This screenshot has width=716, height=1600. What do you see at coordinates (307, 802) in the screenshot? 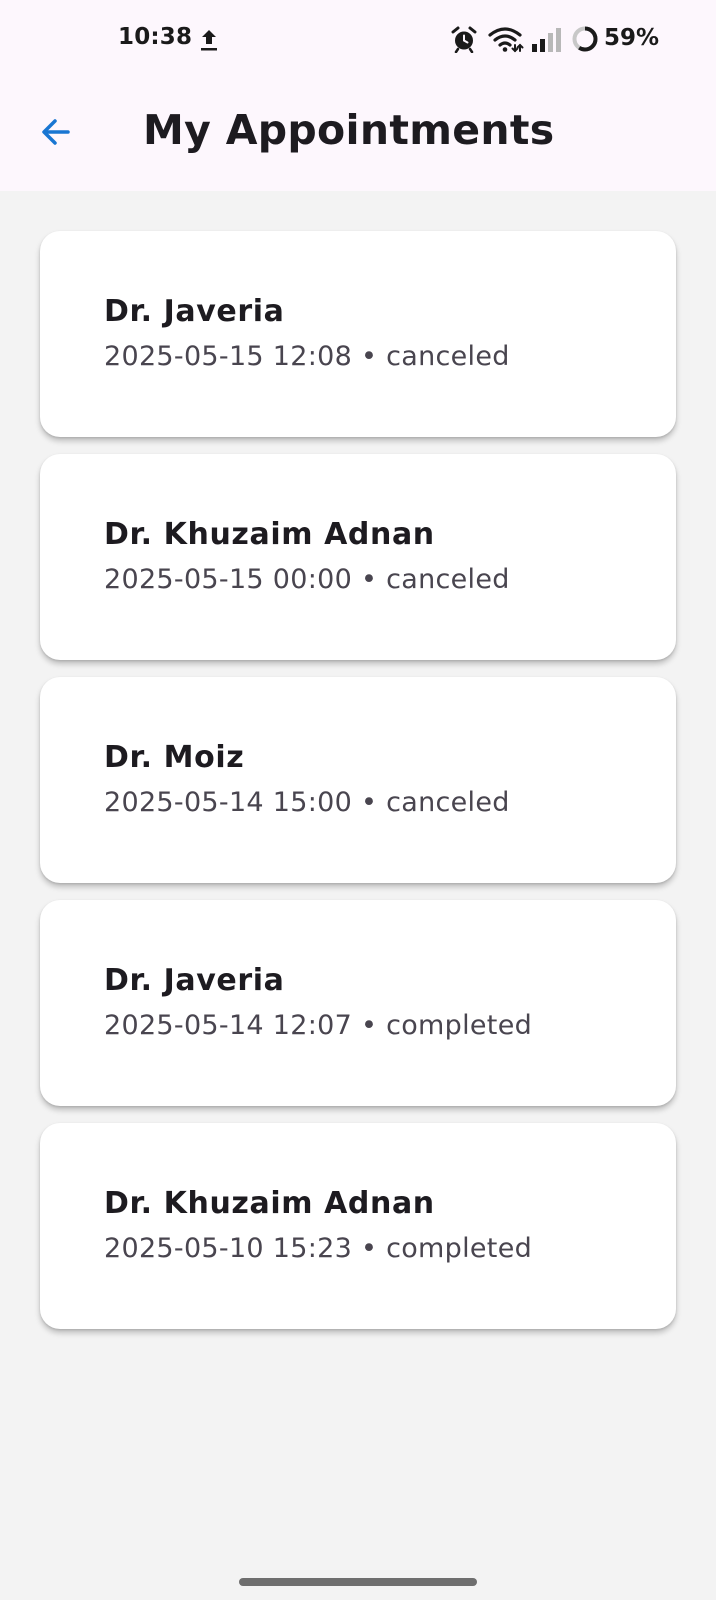
I see `appointment-details: 2025-05-14 15:00 • canceled` at bounding box center [307, 802].